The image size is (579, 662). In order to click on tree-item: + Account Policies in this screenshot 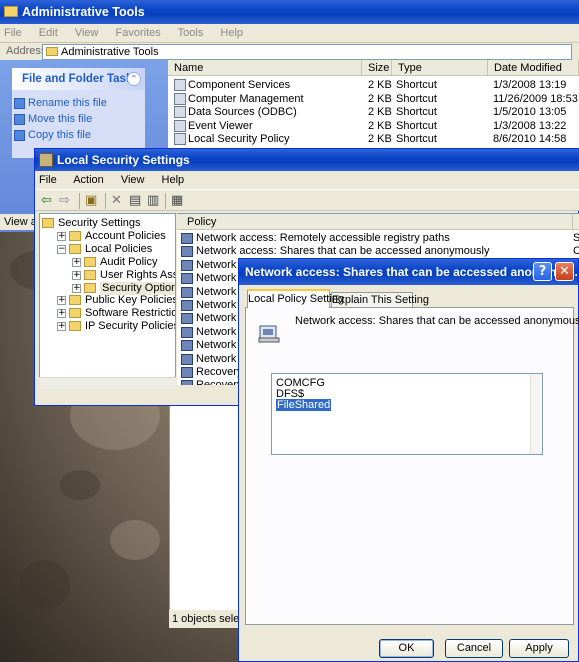, I will do `click(107, 236)`.